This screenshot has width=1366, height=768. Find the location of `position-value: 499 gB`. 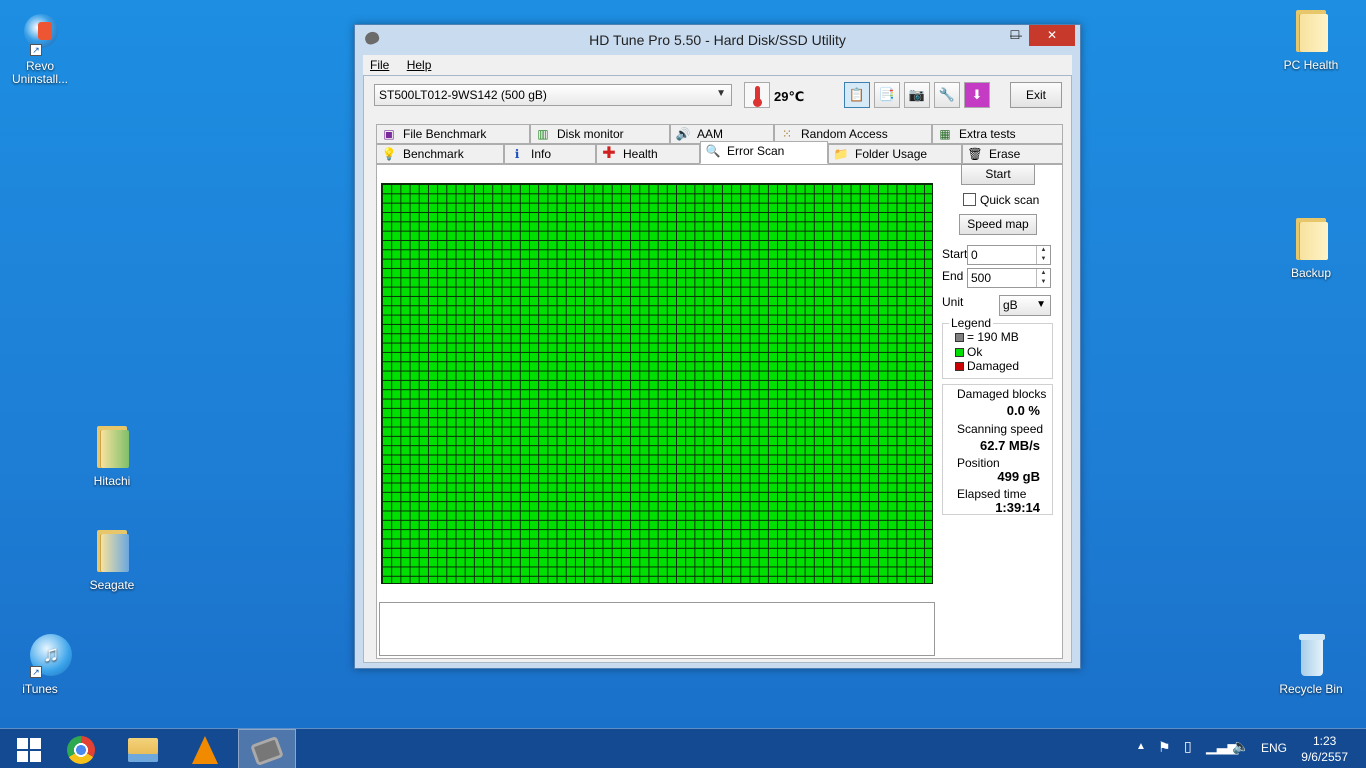

position-value: 499 gB is located at coordinates (1018, 476).